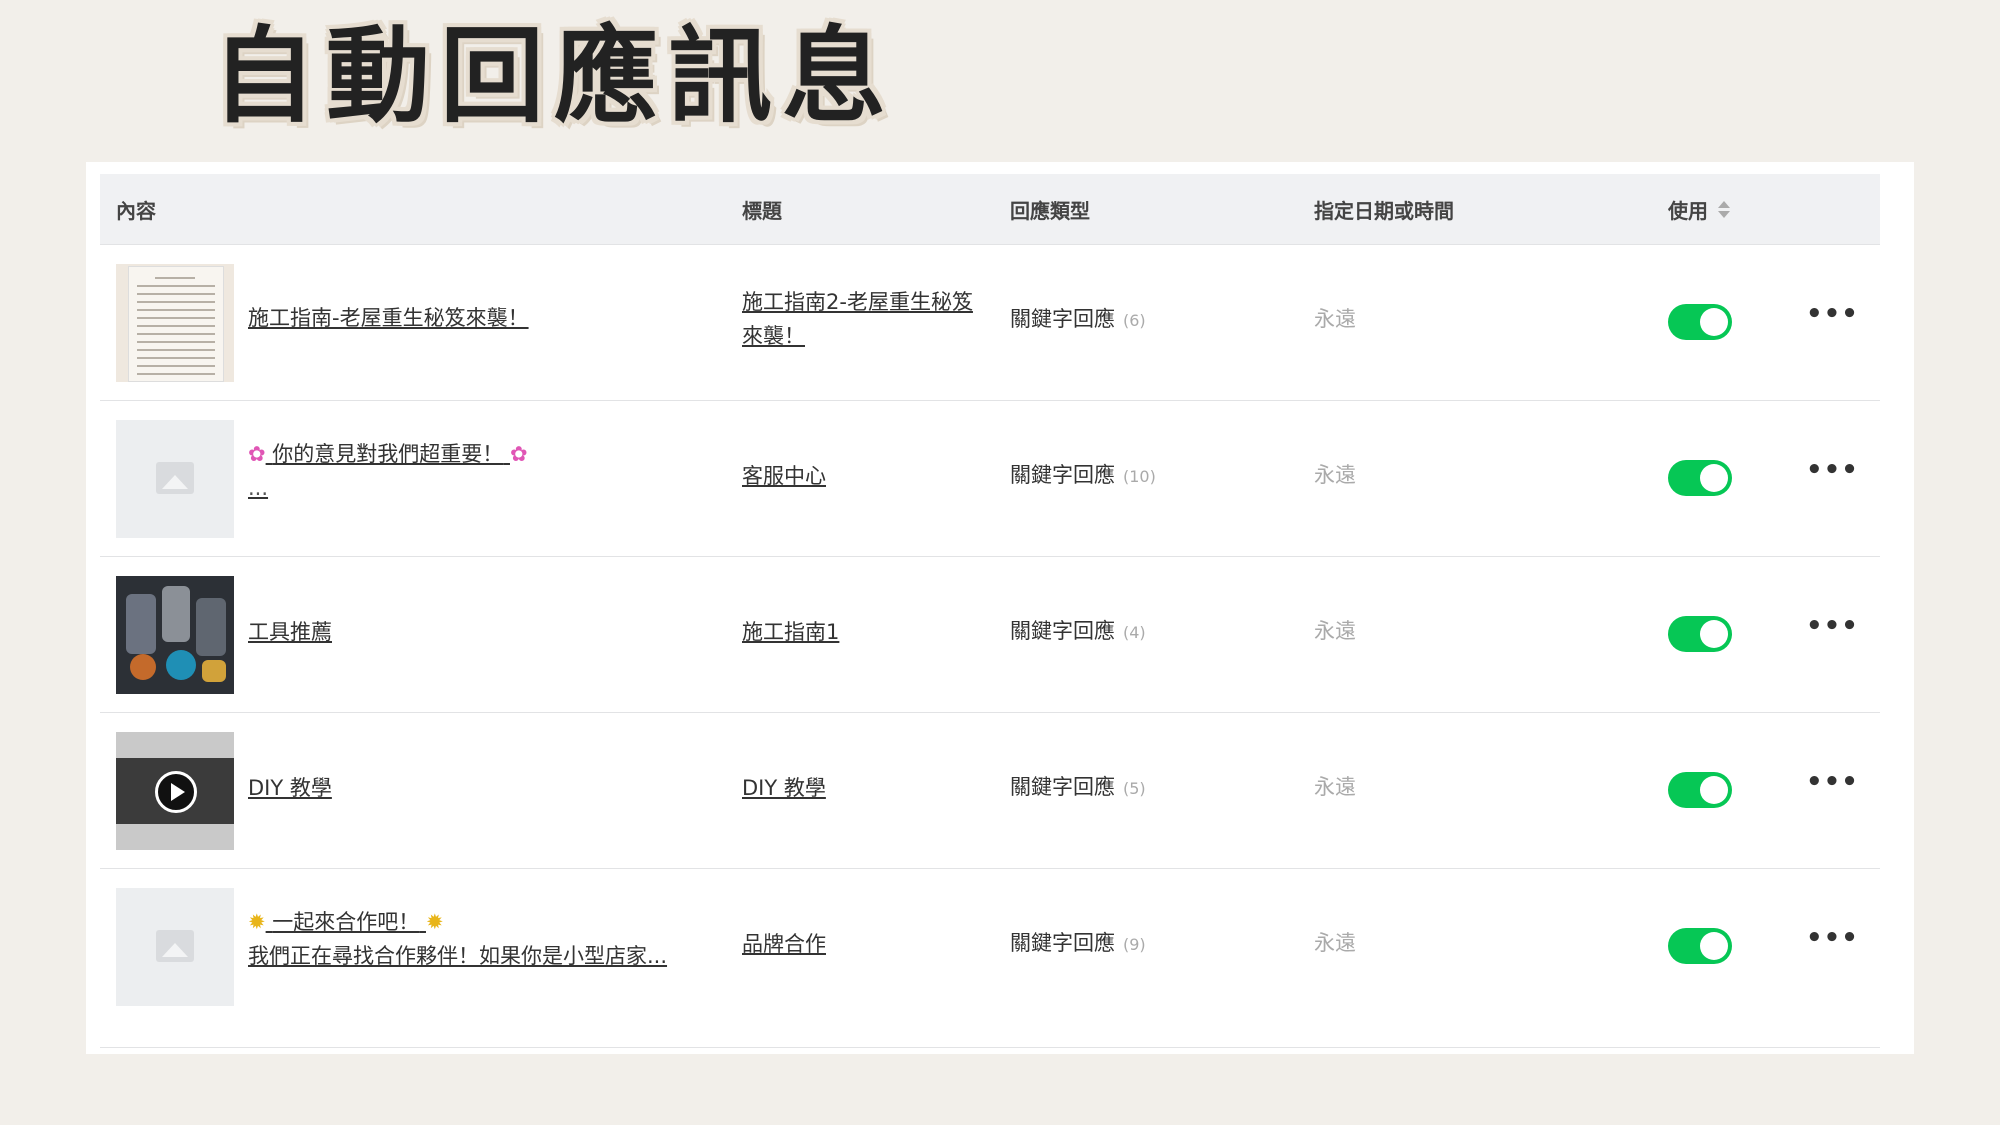  Describe the element at coordinates (388, 318) in the screenshot. I see `content-link: 施工指南-老屋重生秘笈來襲！` at that location.